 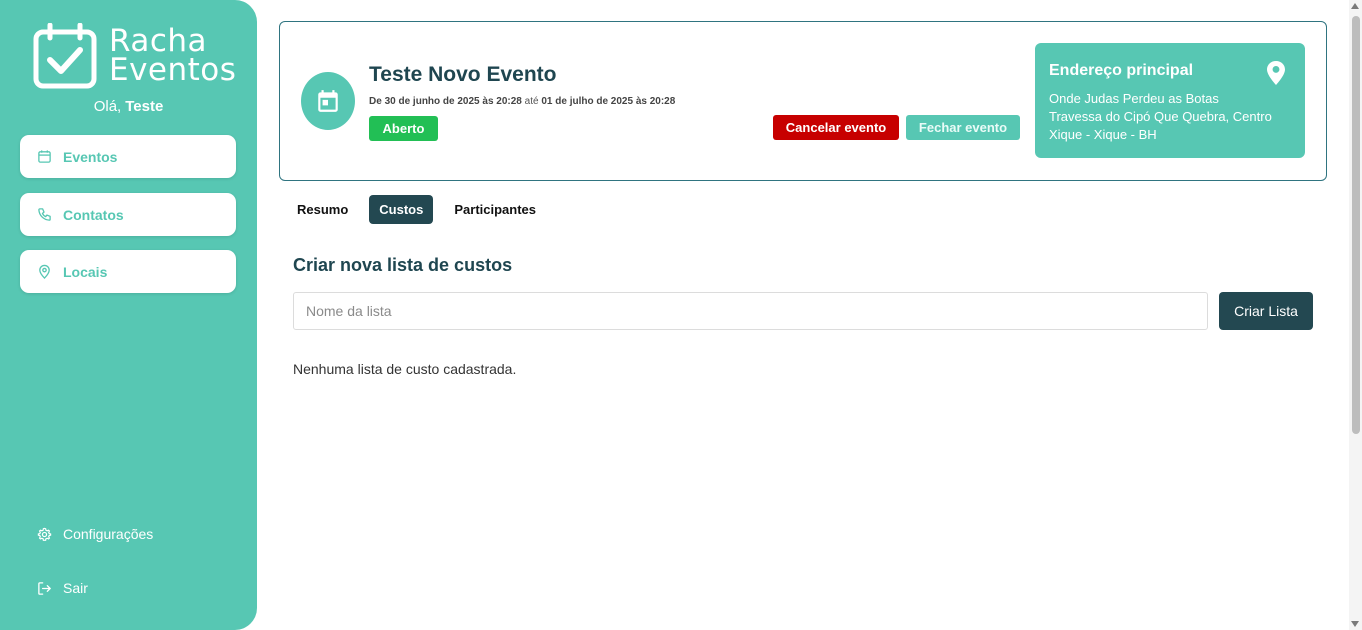 I want to click on page-scrollbar, so click(x=1355, y=315).